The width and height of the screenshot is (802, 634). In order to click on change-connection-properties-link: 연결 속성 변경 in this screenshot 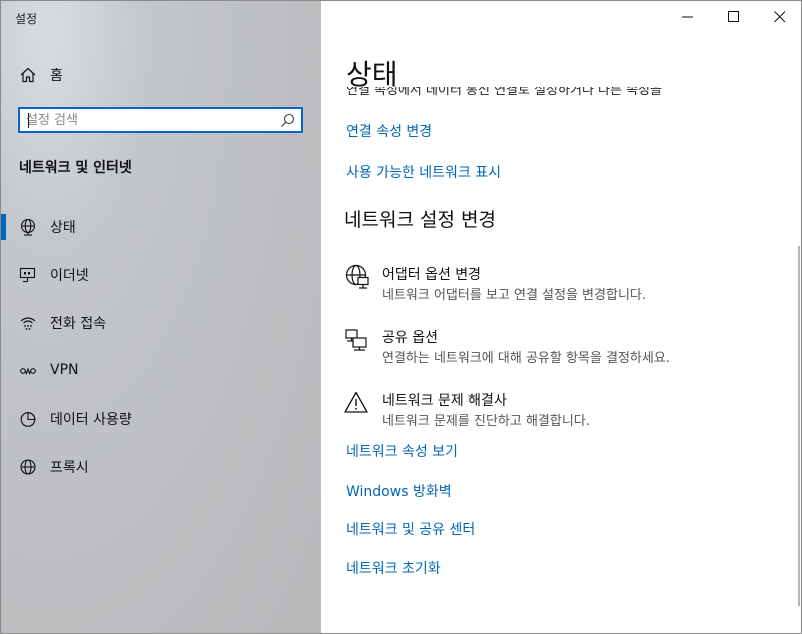, I will do `click(389, 131)`.